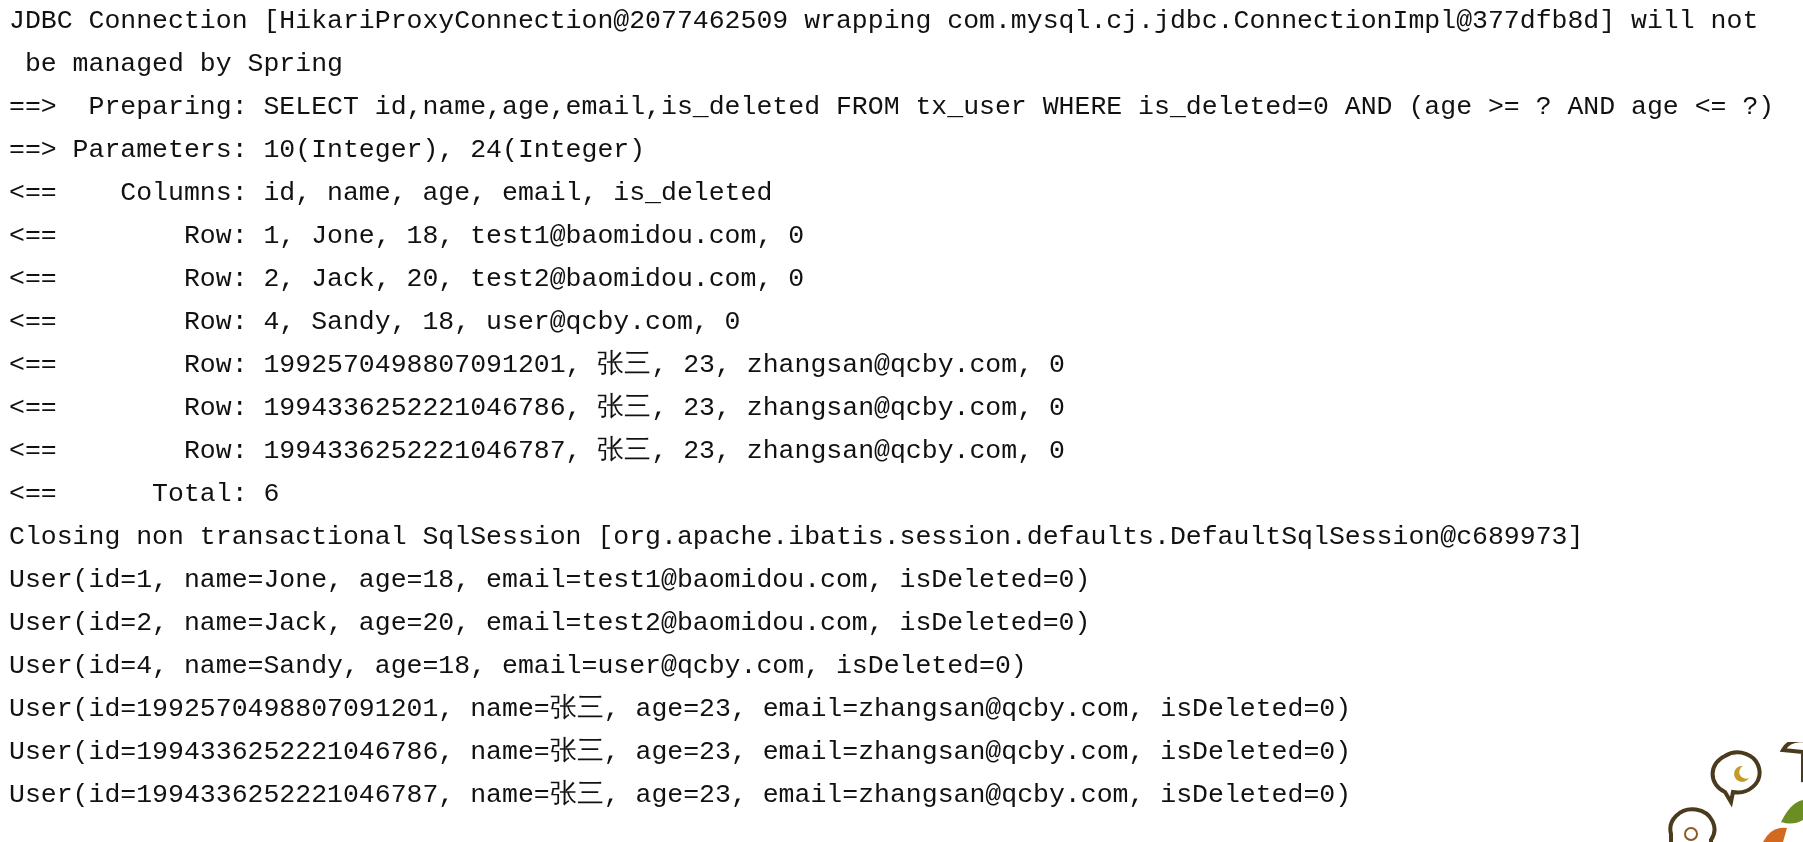 The width and height of the screenshot is (1803, 842). What do you see at coordinates (144, 494) in the screenshot?
I see `log-line: <== Total: 6` at bounding box center [144, 494].